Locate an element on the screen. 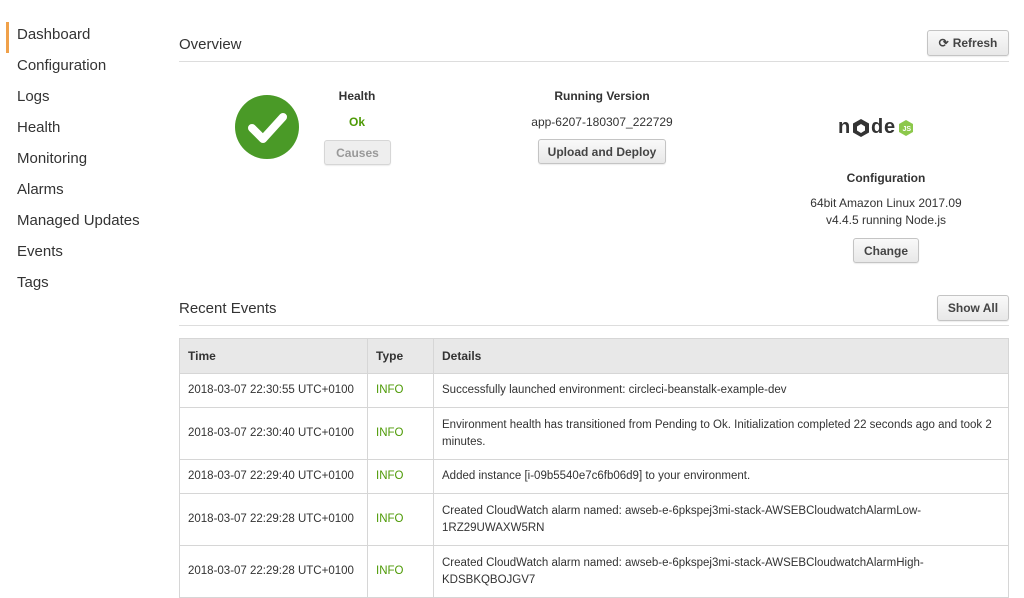  recent-events-title: Recent Events is located at coordinates (228, 308).